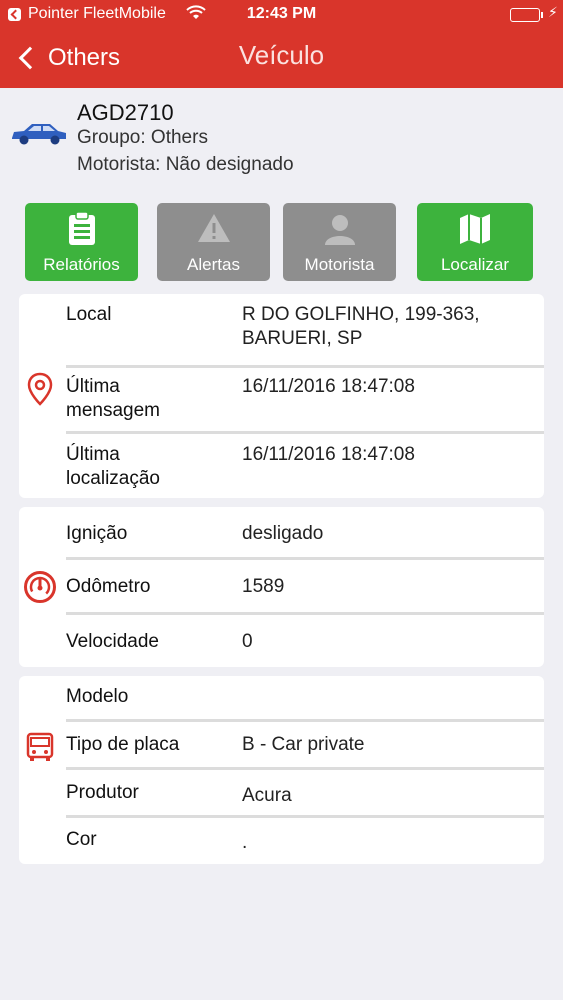 This screenshot has height=1000, width=563. Describe the element at coordinates (303, 744) in the screenshot. I see `info-value: B - Car private` at that location.